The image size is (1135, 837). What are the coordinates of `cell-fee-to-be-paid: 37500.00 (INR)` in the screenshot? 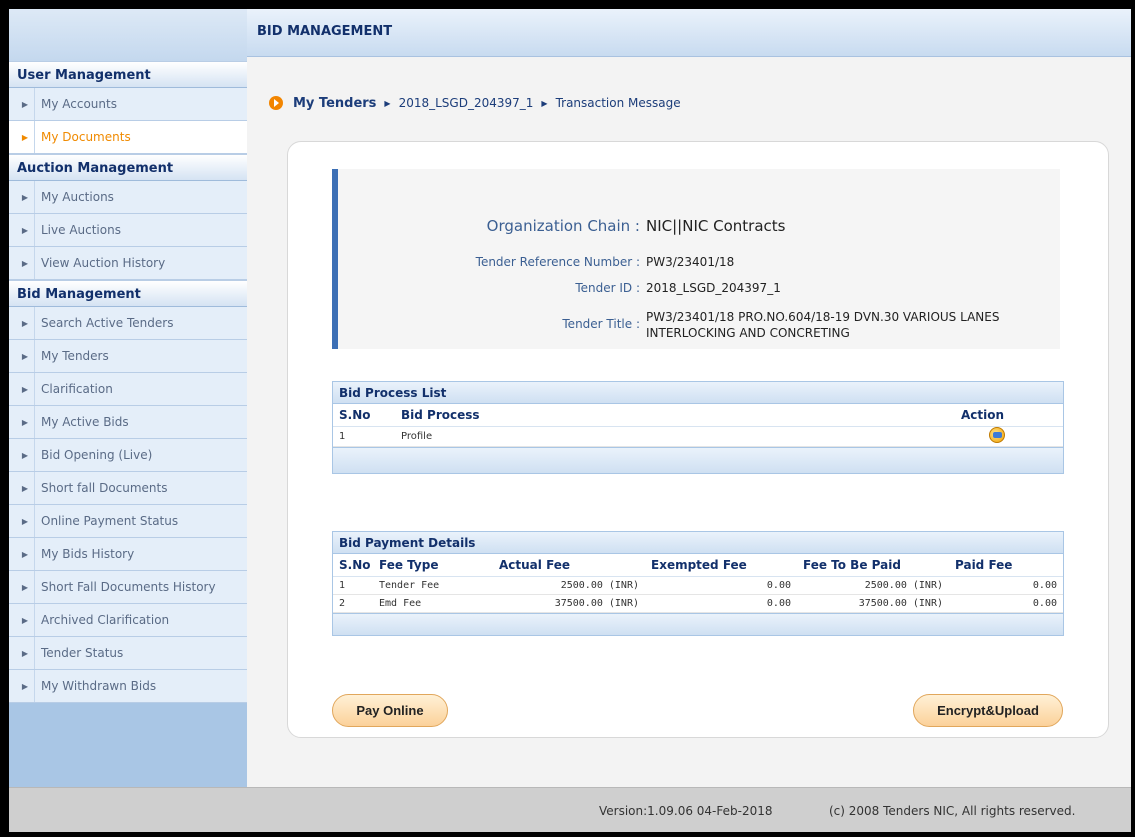 It's located at (873, 603).